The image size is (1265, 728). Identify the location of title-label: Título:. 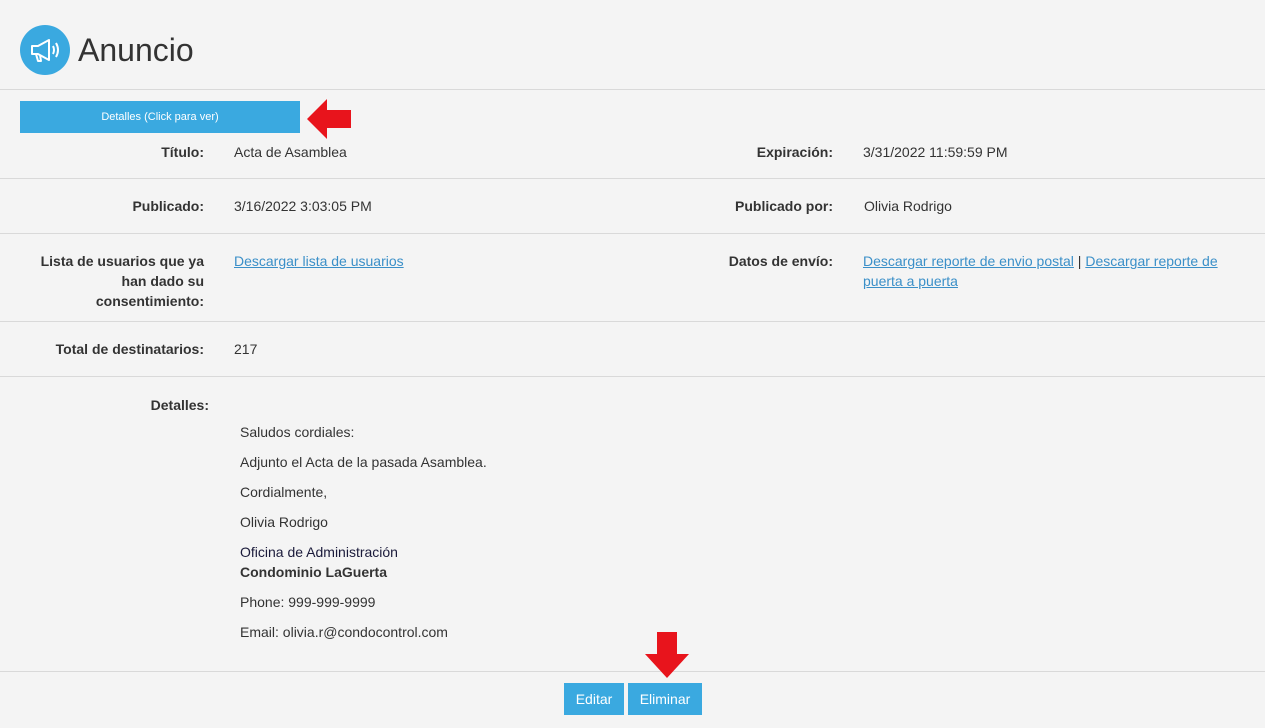
(182, 152).